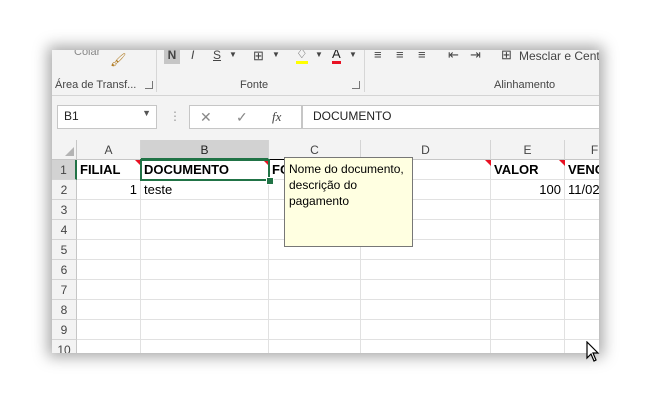  Describe the element at coordinates (450, 117) in the screenshot. I see `formula-input: DOCUMENTO` at that location.